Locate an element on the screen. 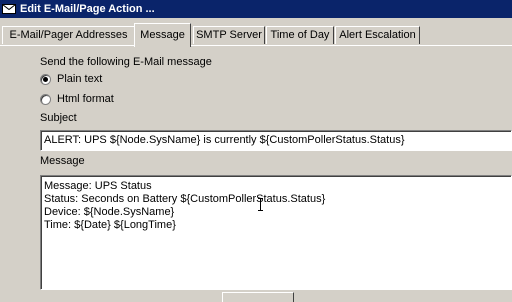 Image resolution: width=512 pixels, height=302 pixels. envelope-icon is located at coordinates (9, 9).